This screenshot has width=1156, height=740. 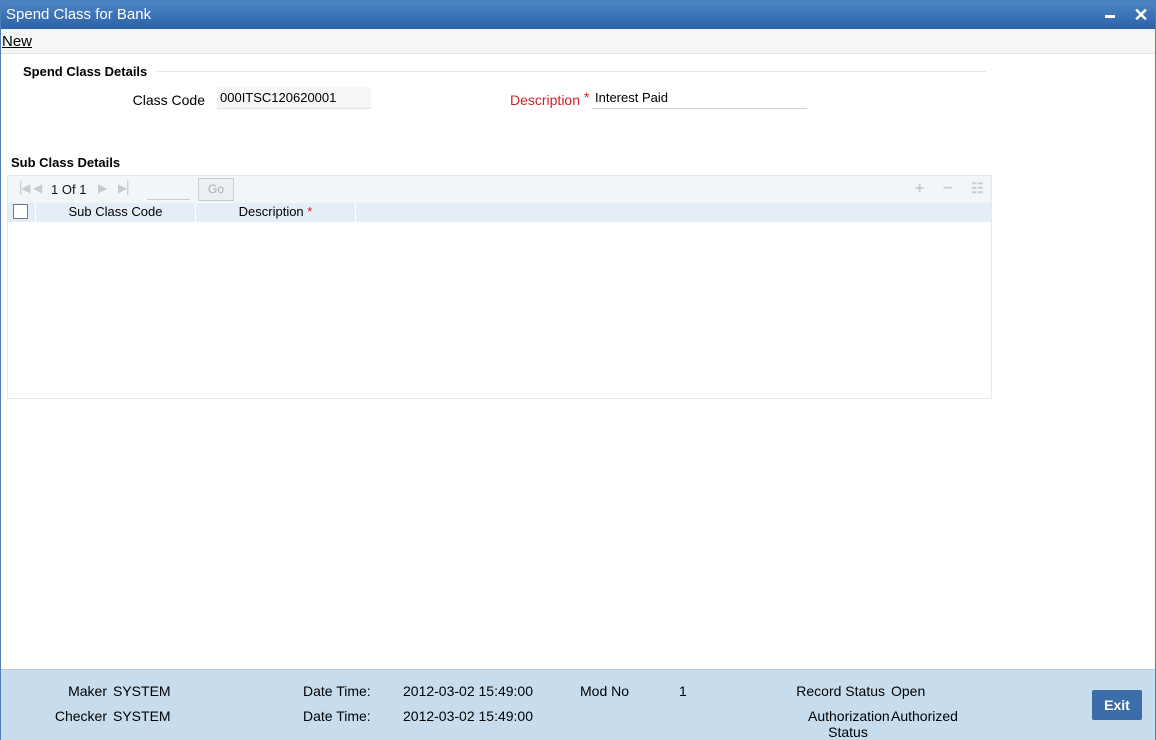 What do you see at coordinates (840, 691) in the screenshot?
I see `record-status-label: Record Status` at bounding box center [840, 691].